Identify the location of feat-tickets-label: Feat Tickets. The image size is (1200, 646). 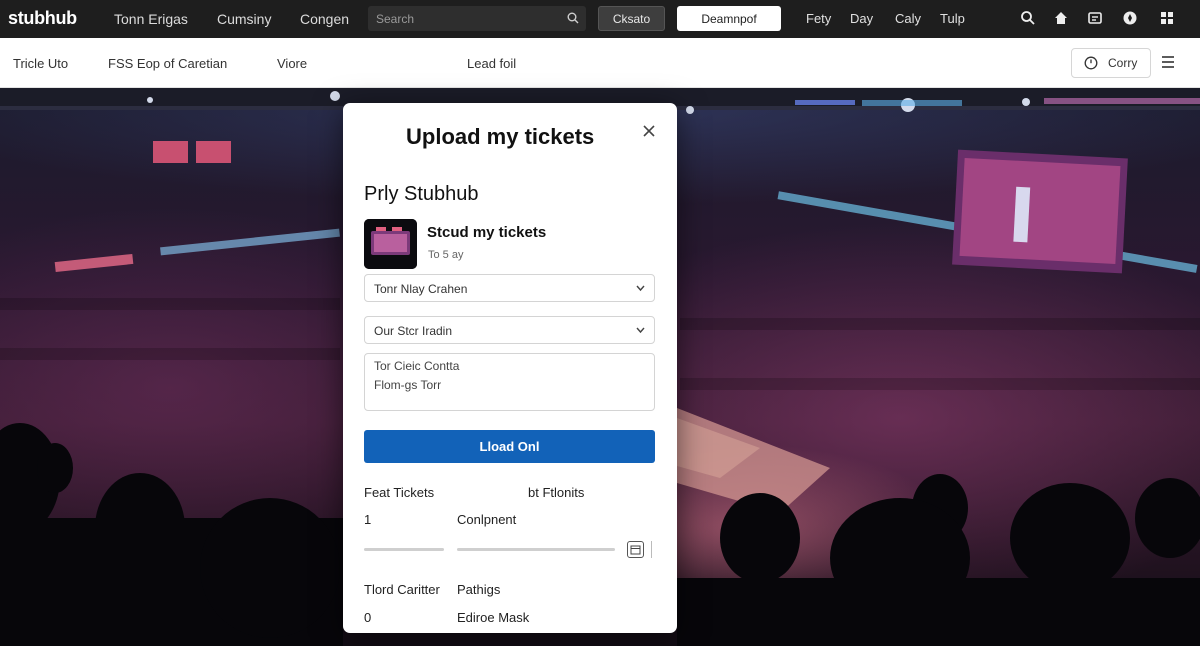
(399, 492).